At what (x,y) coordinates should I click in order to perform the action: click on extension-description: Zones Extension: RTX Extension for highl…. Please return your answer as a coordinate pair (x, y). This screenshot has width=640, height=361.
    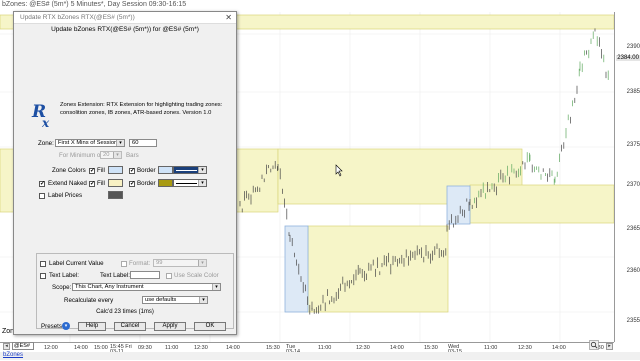
    Looking at the image, I should click on (141, 109).